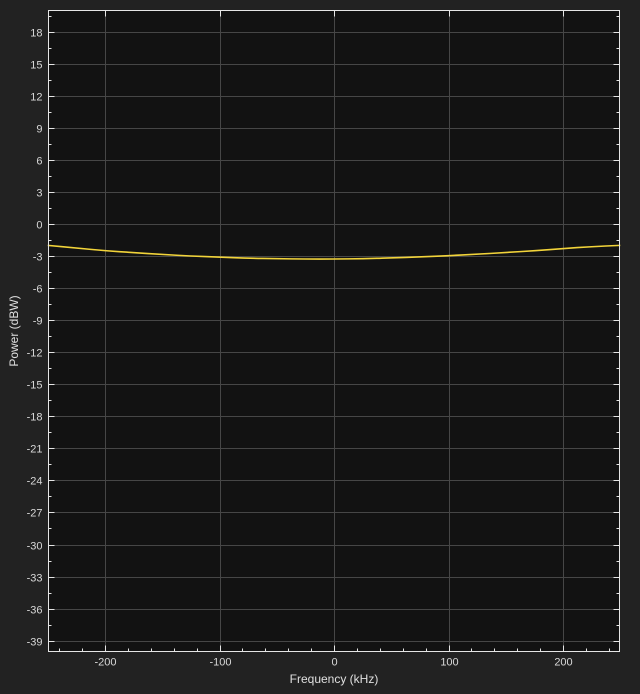 Image resolution: width=640 pixels, height=694 pixels. What do you see at coordinates (35, 354) in the screenshot?
I see `y-tick-label: -12` at bounding box center [35, 354].